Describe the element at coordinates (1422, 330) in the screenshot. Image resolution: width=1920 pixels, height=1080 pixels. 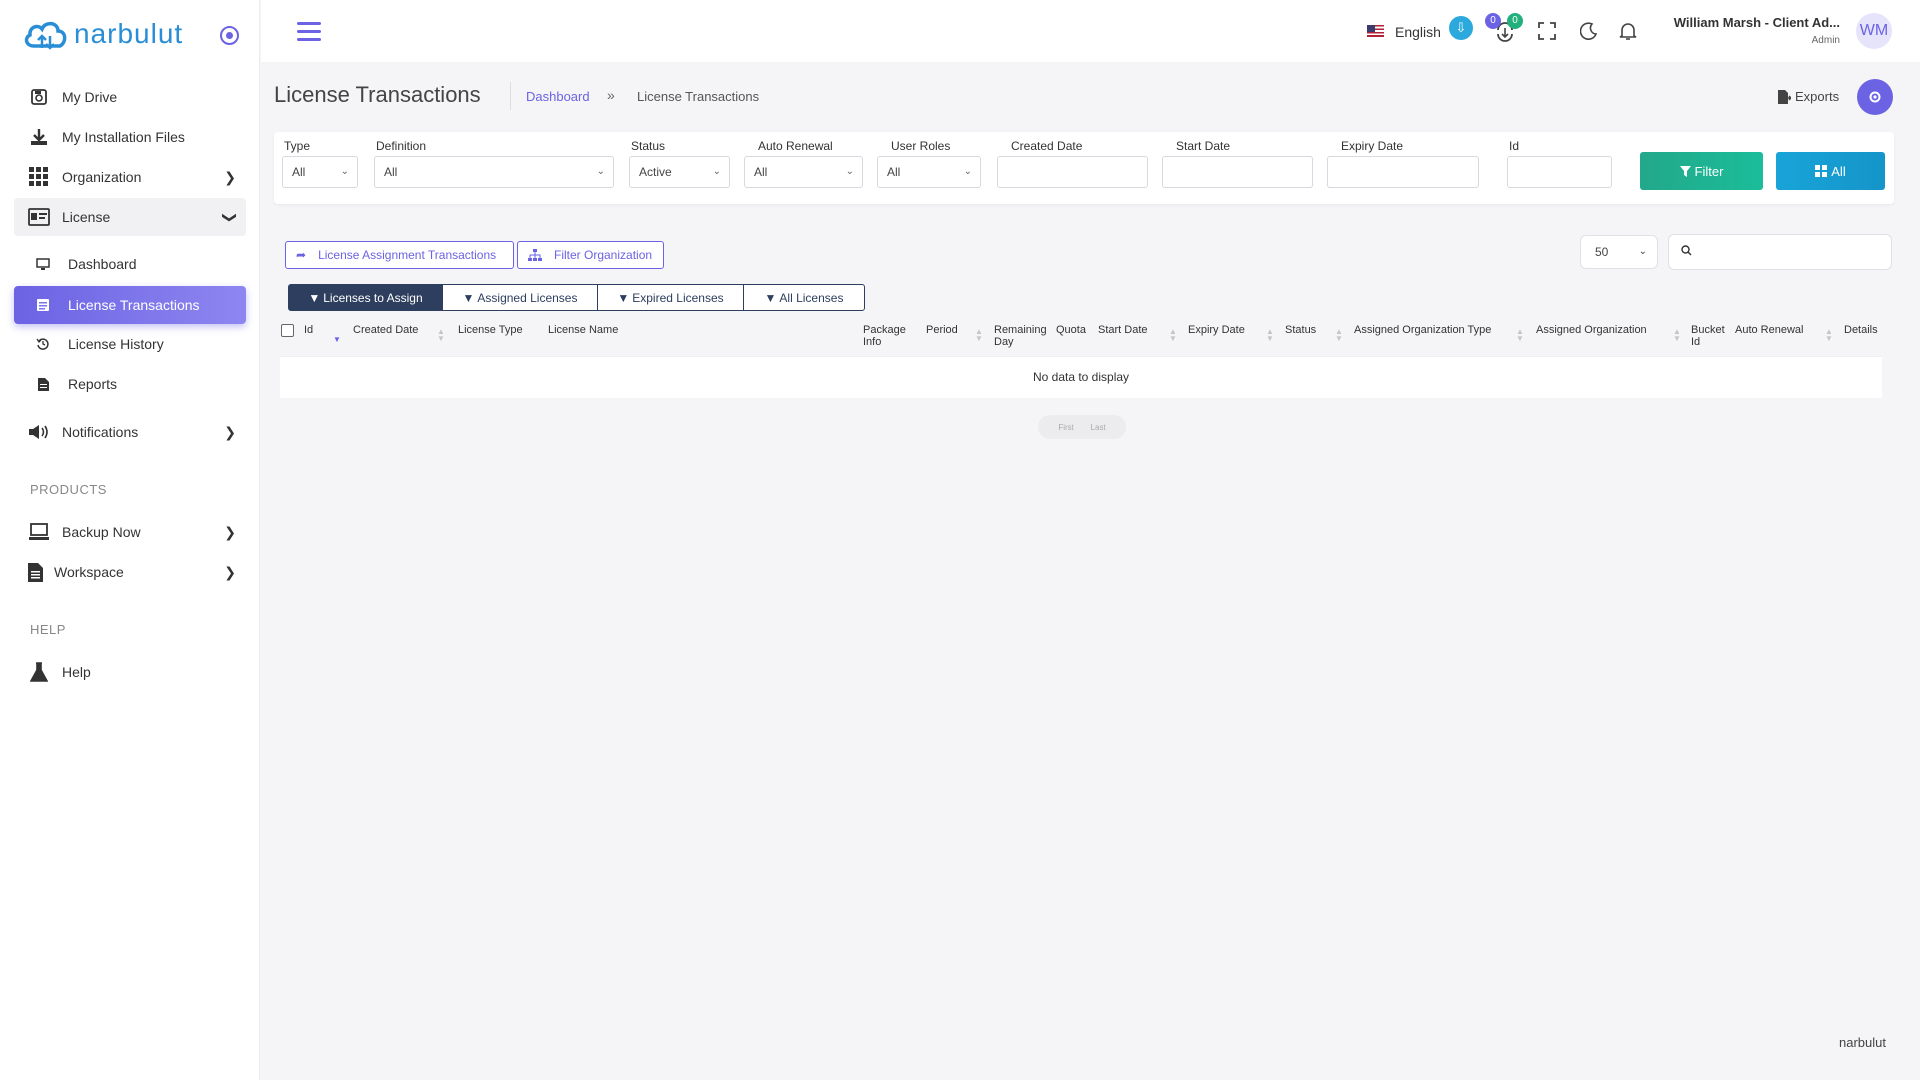
I see `column-header-assigned-organization-type: Assigned Organization Type` at that location.